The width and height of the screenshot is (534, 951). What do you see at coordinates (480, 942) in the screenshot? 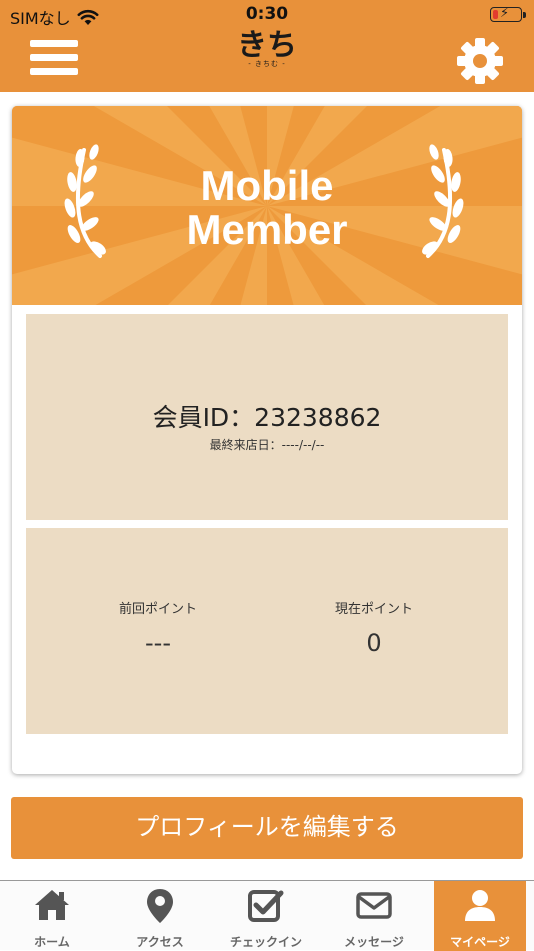
I see `tab-mypage-label: マイページ` at bounding box center [480, 942].